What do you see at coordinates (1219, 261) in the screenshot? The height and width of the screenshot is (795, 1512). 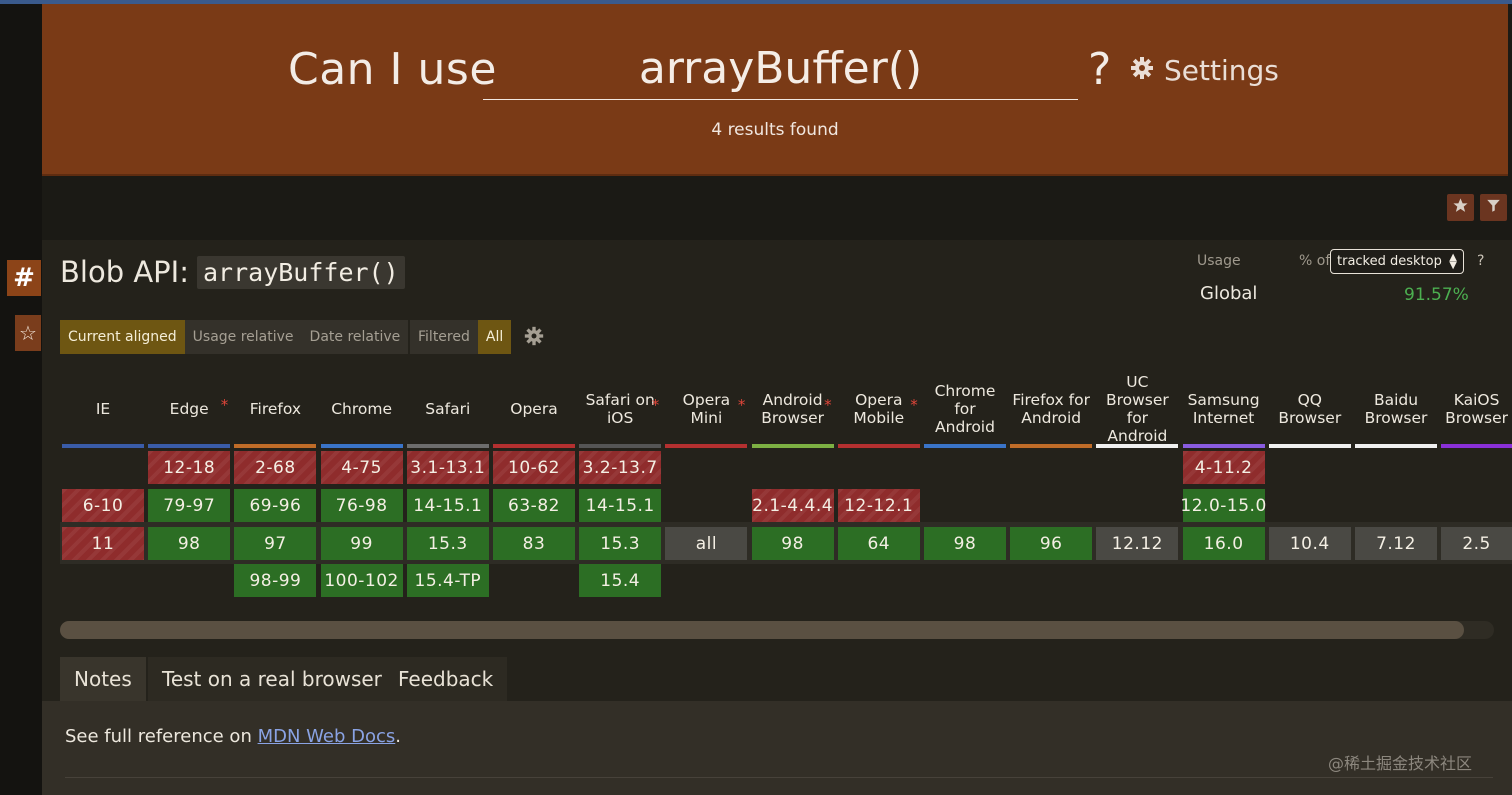 I see `usage-label: Usage` at bounding box center [1219, 261].